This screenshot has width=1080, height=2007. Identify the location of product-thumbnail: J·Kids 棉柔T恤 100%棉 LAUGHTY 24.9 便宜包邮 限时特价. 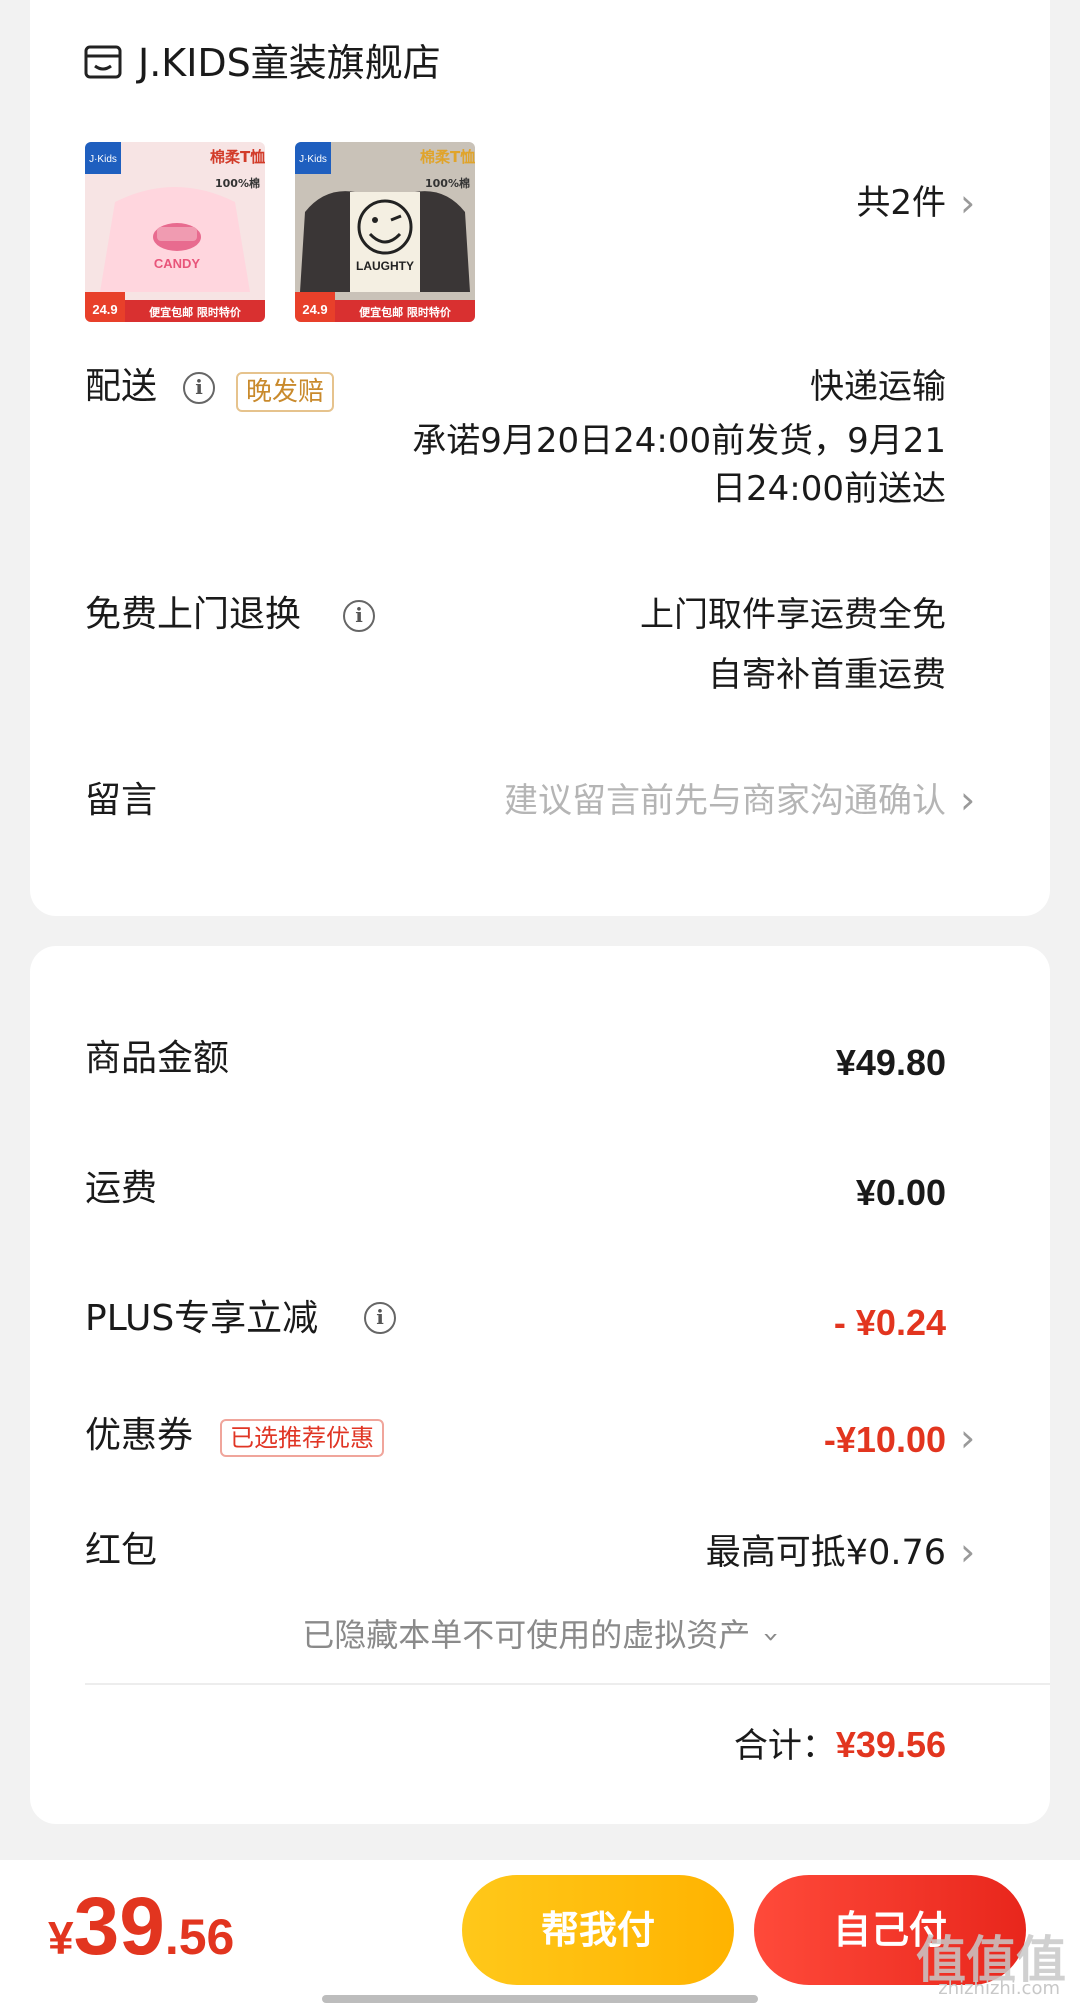
(385, 232).